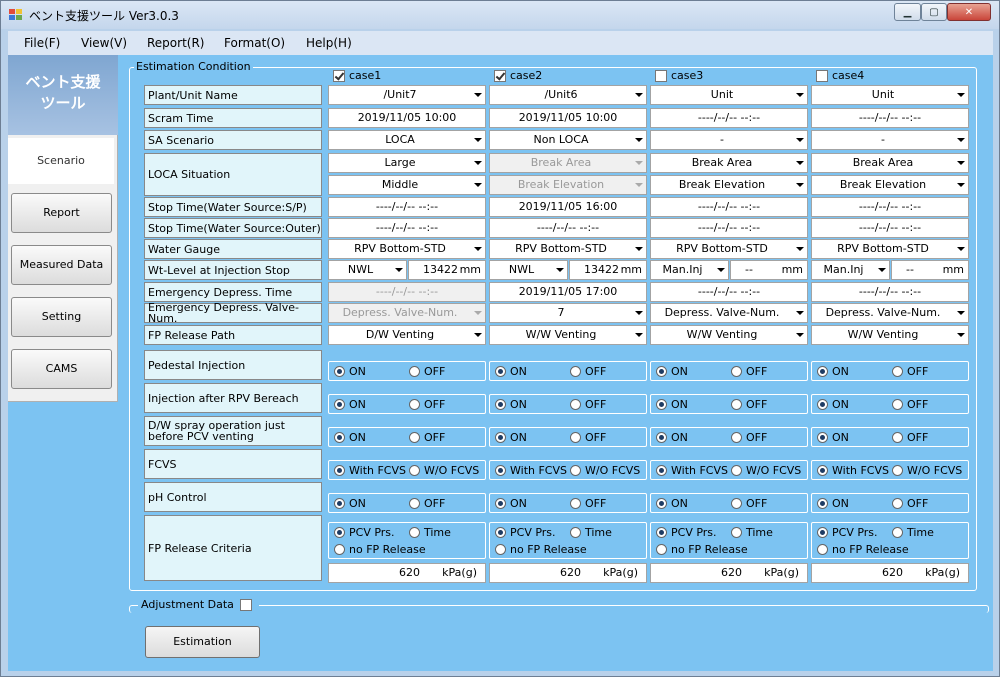 The image size is (1000, 677). What do you see at coordinates (407, 140) in the screenshot?
I see `sa-dropdown-1: LOCA` at bounding box center [407, 140].